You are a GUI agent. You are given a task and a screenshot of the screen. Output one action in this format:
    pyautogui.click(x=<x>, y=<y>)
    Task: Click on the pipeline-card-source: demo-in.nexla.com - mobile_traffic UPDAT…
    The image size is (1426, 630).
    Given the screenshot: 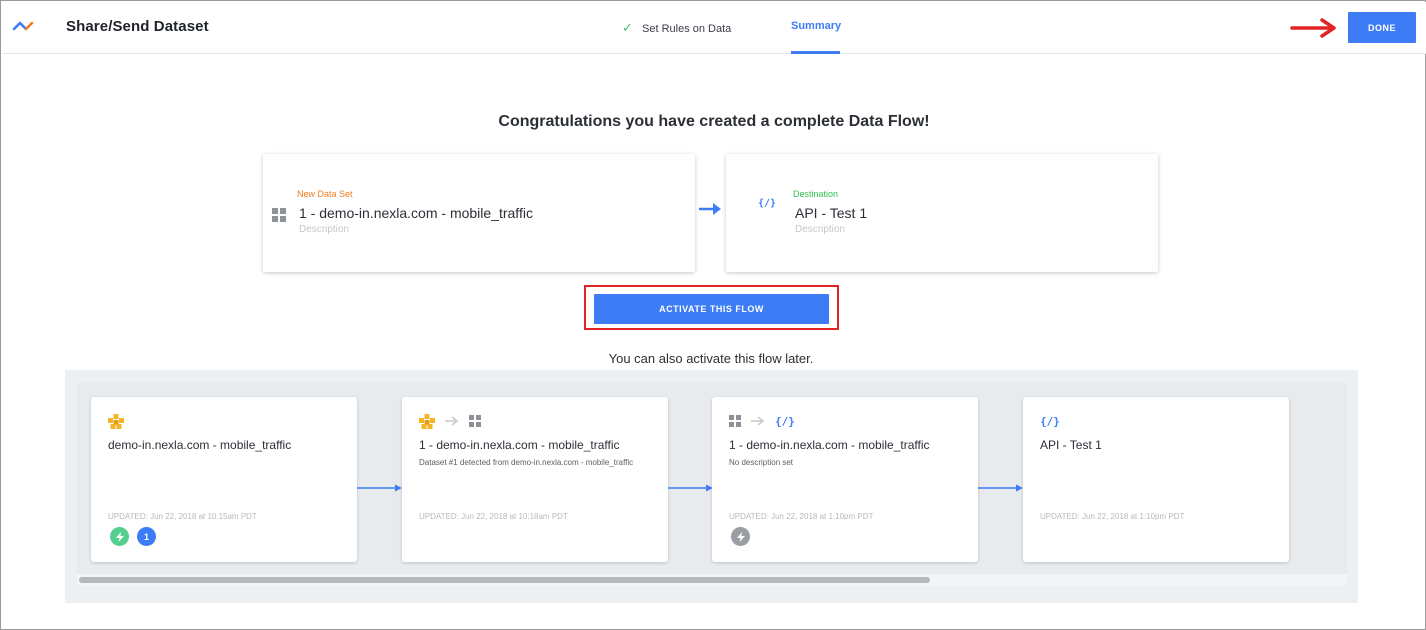 What is the action you would take?
    pyautogui.click(x=224, y=479)
    